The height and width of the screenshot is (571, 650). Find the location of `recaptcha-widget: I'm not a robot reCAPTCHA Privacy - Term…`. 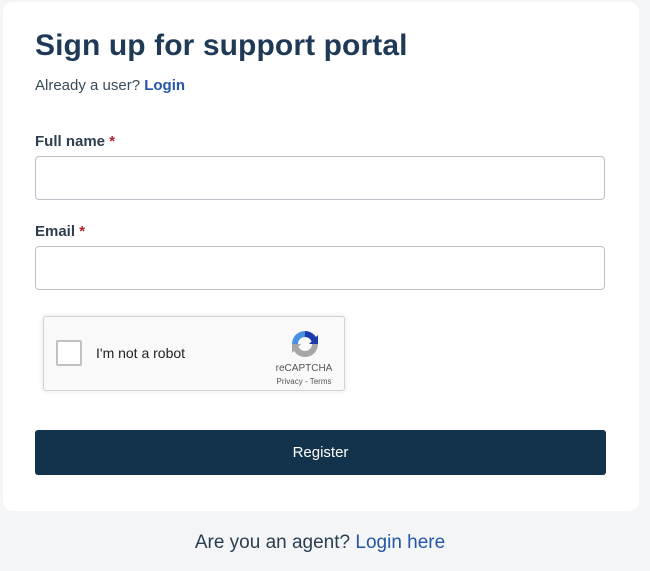

recaptcha-widget: I'm not a robot reCAPTCHA Privacy - Term… is located at coordinates (194, 353).